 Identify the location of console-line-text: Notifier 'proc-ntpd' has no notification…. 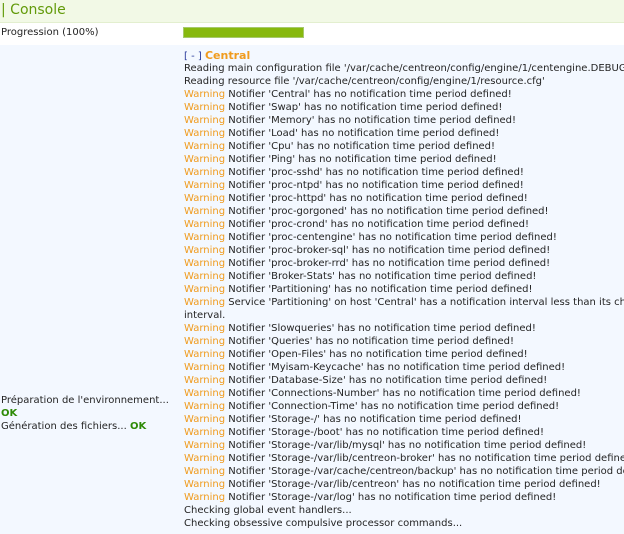
(374, 185).